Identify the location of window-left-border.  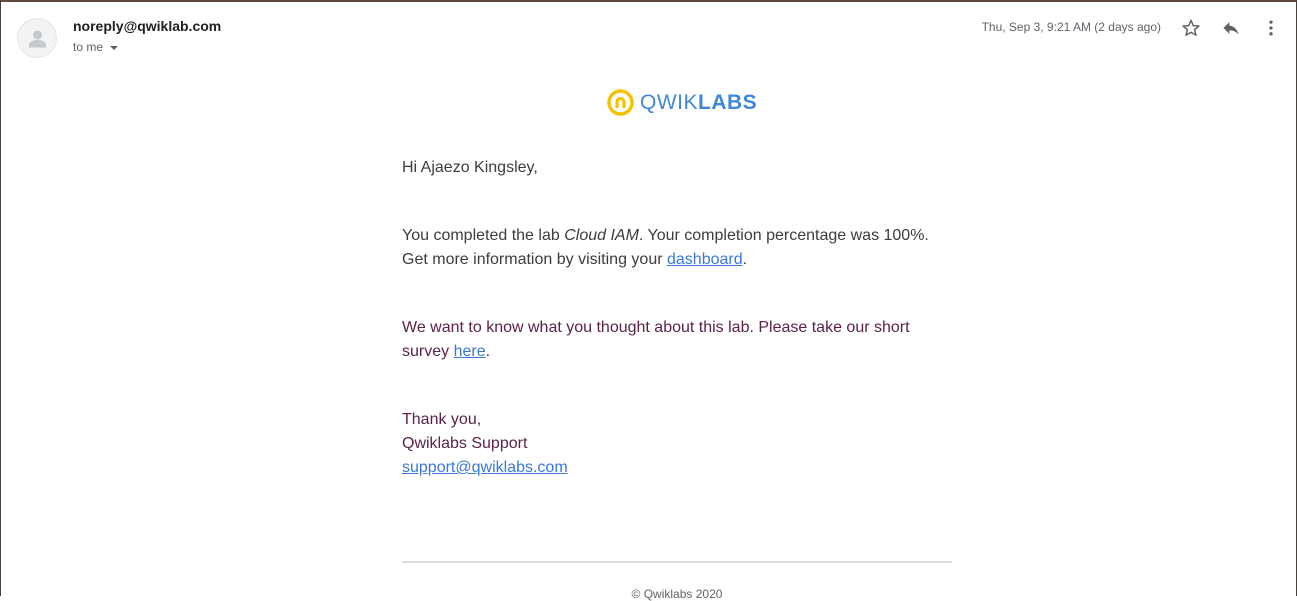
(0, 298).